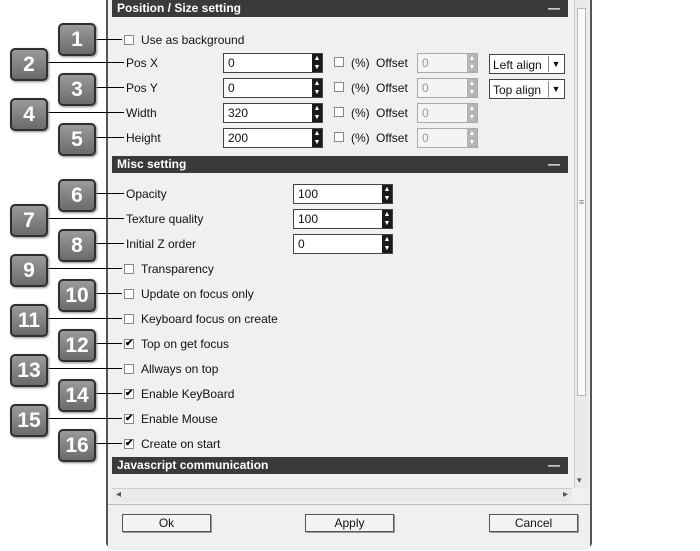 The image size is (700, 551). I want to click on create-on-start-checkbox: ✔, so click(129, 444).